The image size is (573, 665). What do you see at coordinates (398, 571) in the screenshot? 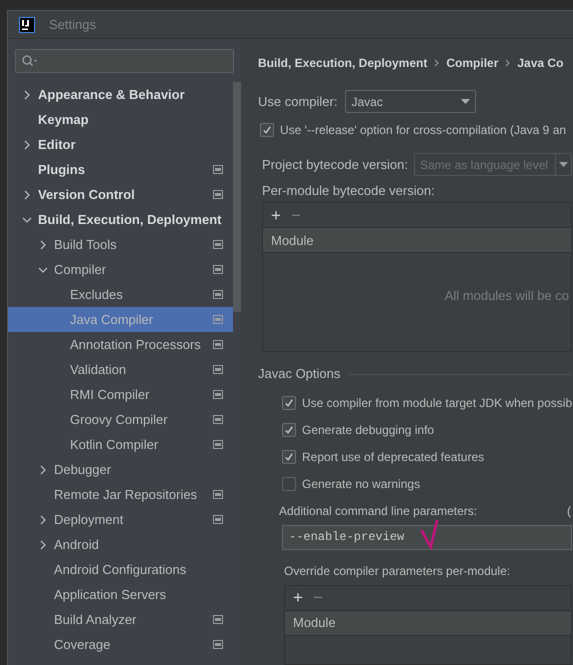
I see `field-label: Override compiler parameters per-module:` at bounding box center [398, 571].